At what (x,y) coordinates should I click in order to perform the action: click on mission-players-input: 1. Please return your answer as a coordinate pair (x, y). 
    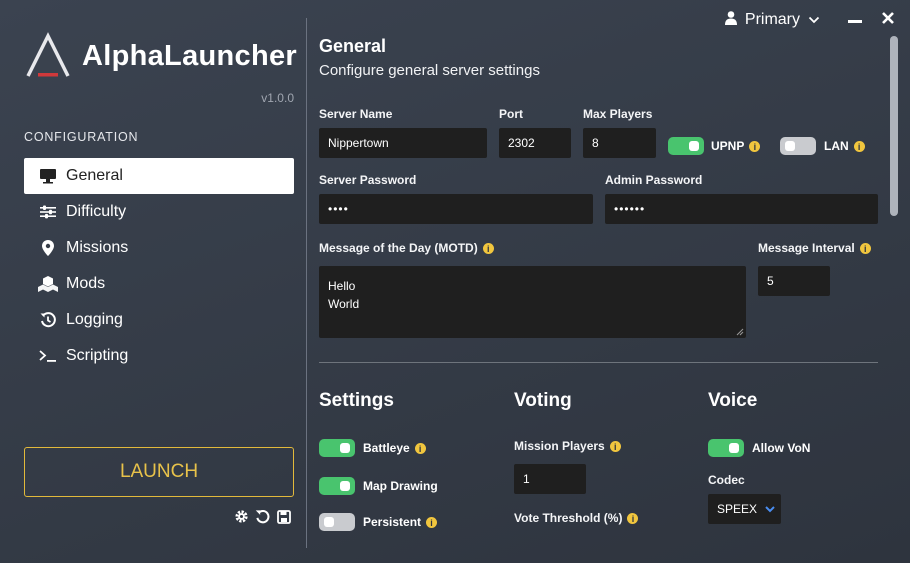
    Looking at the image, I should click on (550, 479).